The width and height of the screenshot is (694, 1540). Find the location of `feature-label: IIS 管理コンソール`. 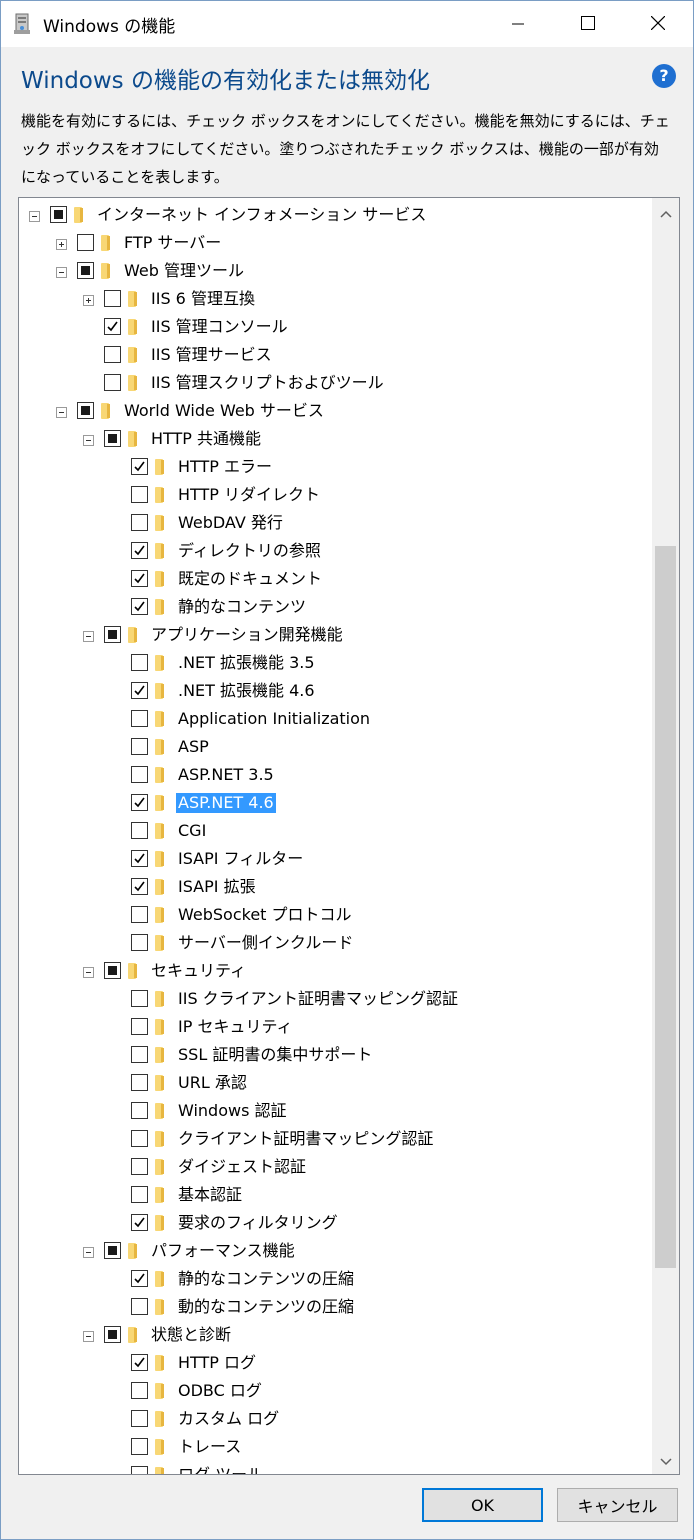

feature-label: IIS 管理コンソール is located at coordinates (219, 327).